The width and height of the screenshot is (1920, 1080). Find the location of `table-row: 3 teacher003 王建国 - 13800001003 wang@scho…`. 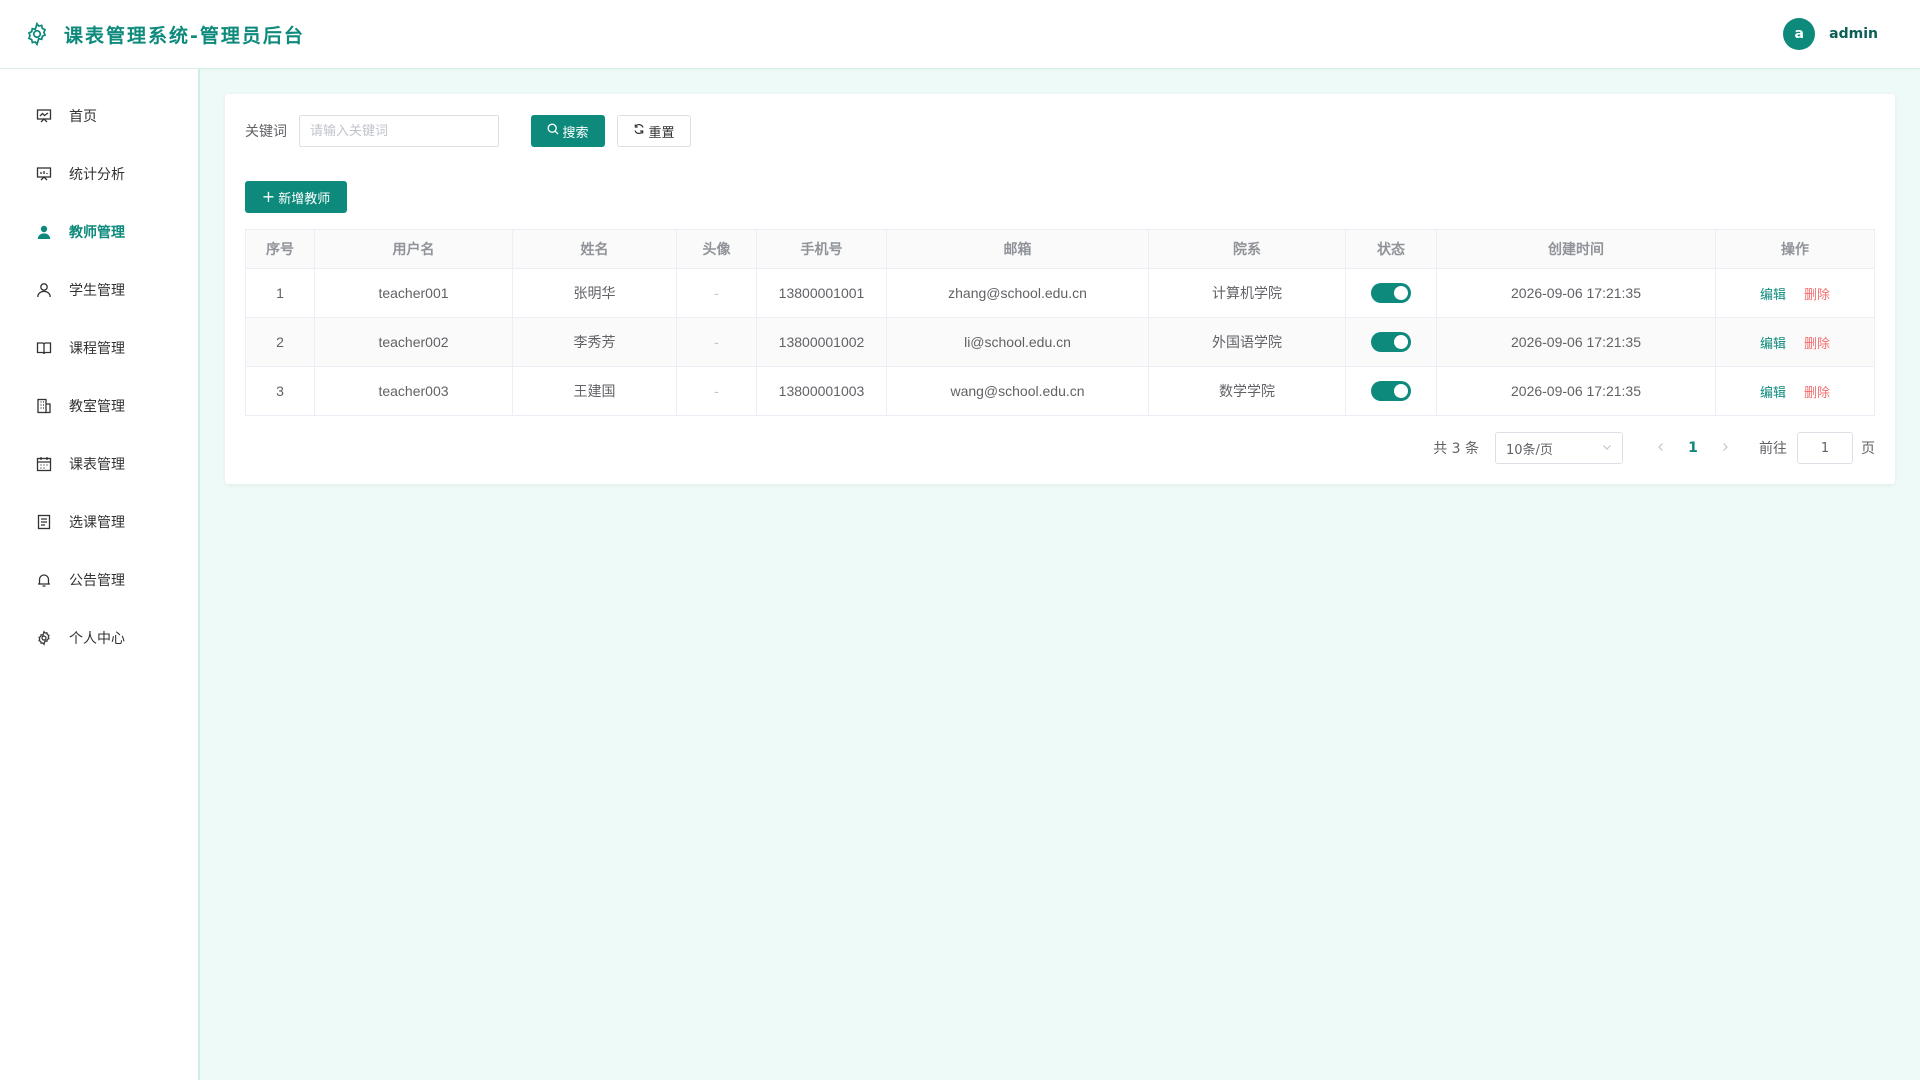

table-row: 3 teacher003 王建国 - 13800001003 wang@scho… is located at coordinates (1060, 391).